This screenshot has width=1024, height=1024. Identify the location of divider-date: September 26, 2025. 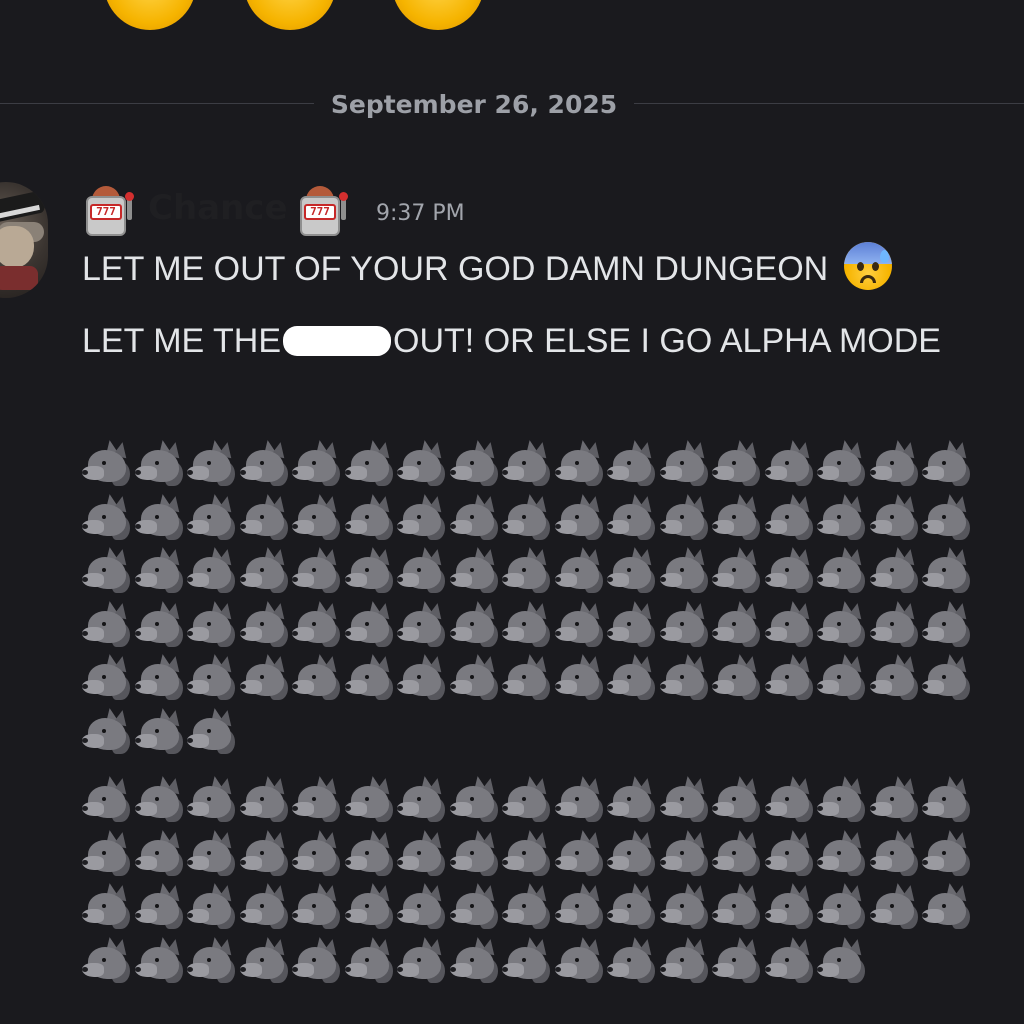
(474, 104).